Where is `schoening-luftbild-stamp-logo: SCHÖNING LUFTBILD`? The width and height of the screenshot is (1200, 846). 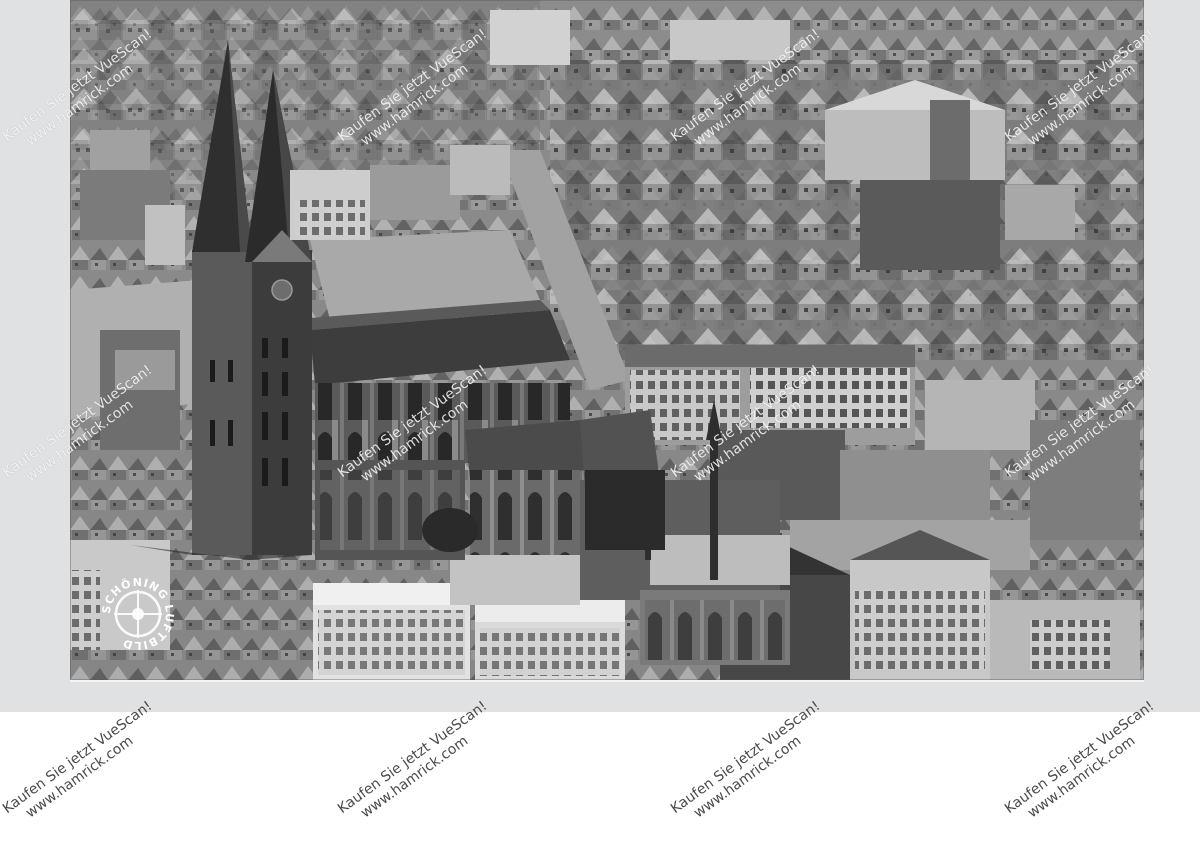
schoening-luftbild-stamp-logo: SCHÖNING LUFTBILD is located at coordinates (138, 614).